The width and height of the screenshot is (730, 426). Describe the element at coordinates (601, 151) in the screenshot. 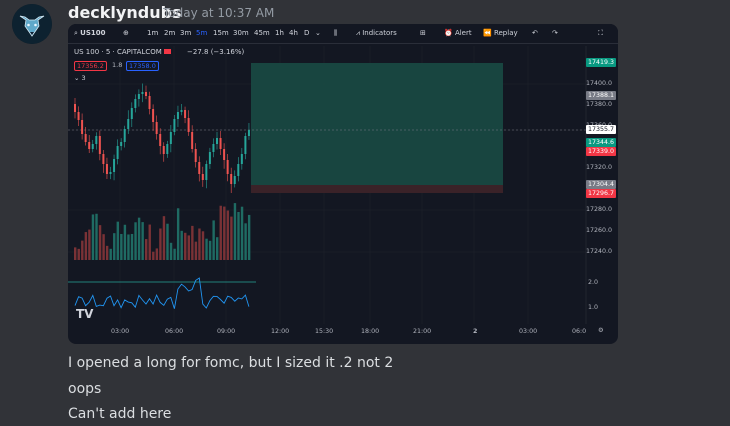

I see `price-label: 17339.0` at that location.